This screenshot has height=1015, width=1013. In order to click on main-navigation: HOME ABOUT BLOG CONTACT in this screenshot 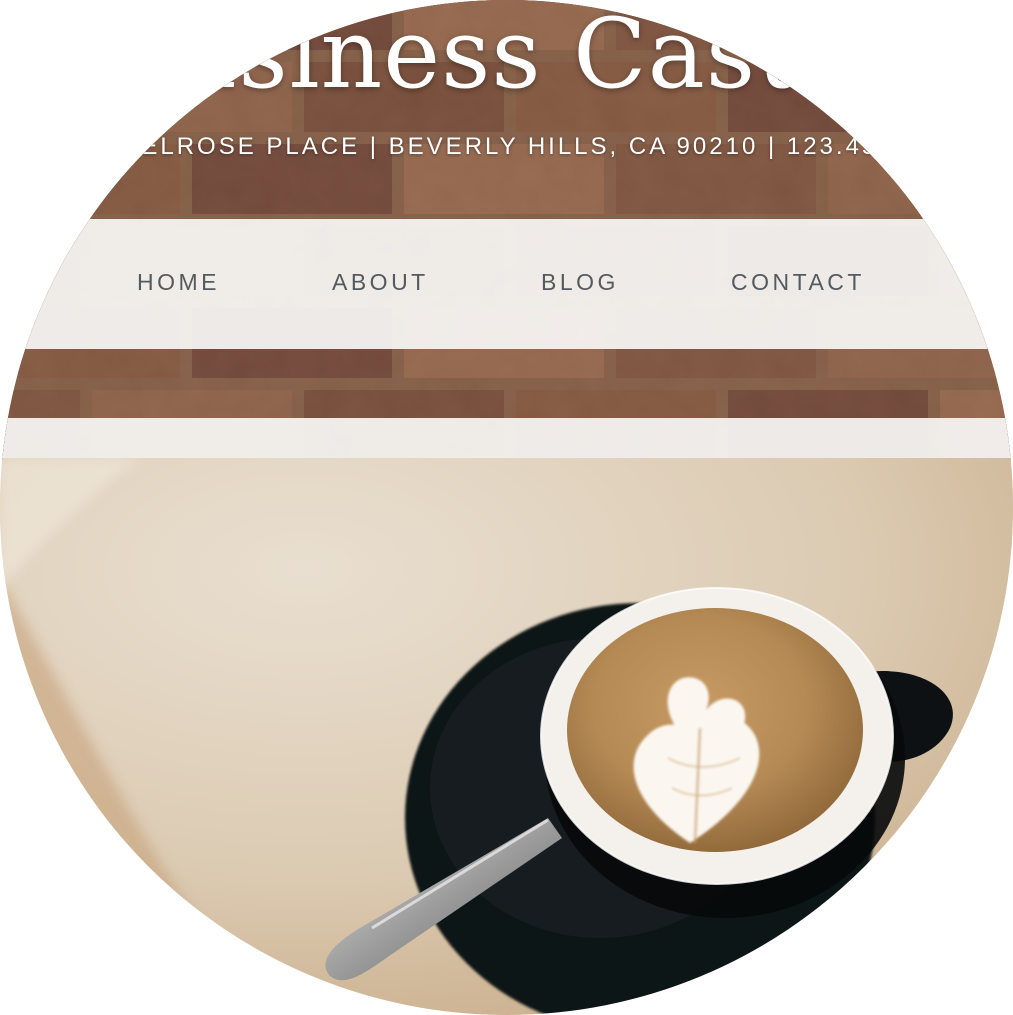, I will do `click(506, 284)`.